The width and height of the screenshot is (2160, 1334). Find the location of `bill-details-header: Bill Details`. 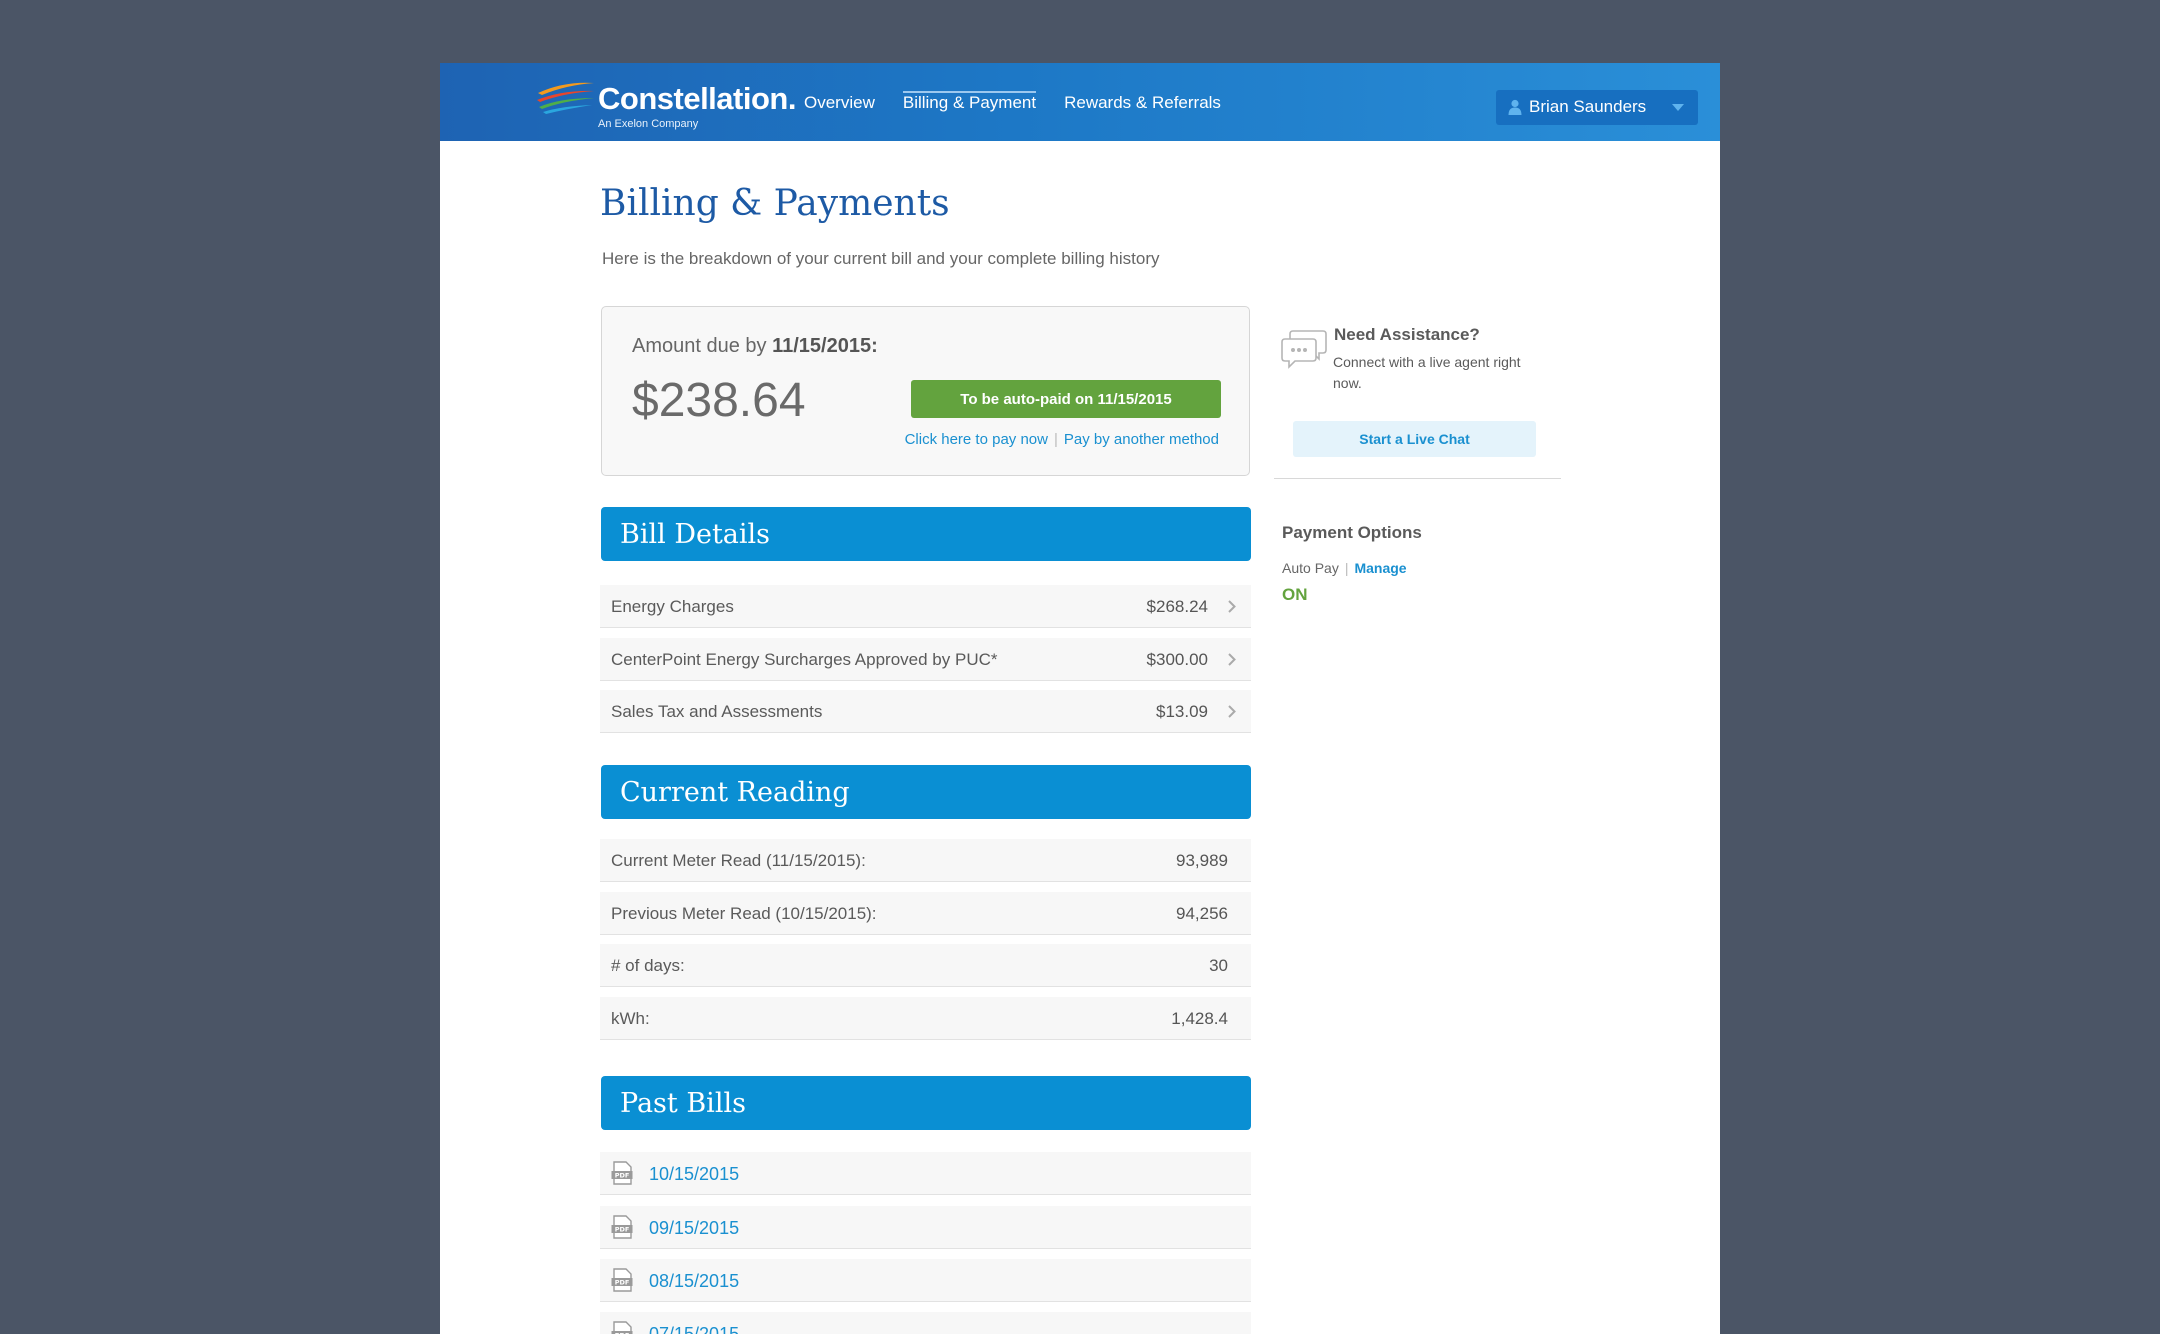

bill-details-header: Bill Details is located at coordinates (926, 534).